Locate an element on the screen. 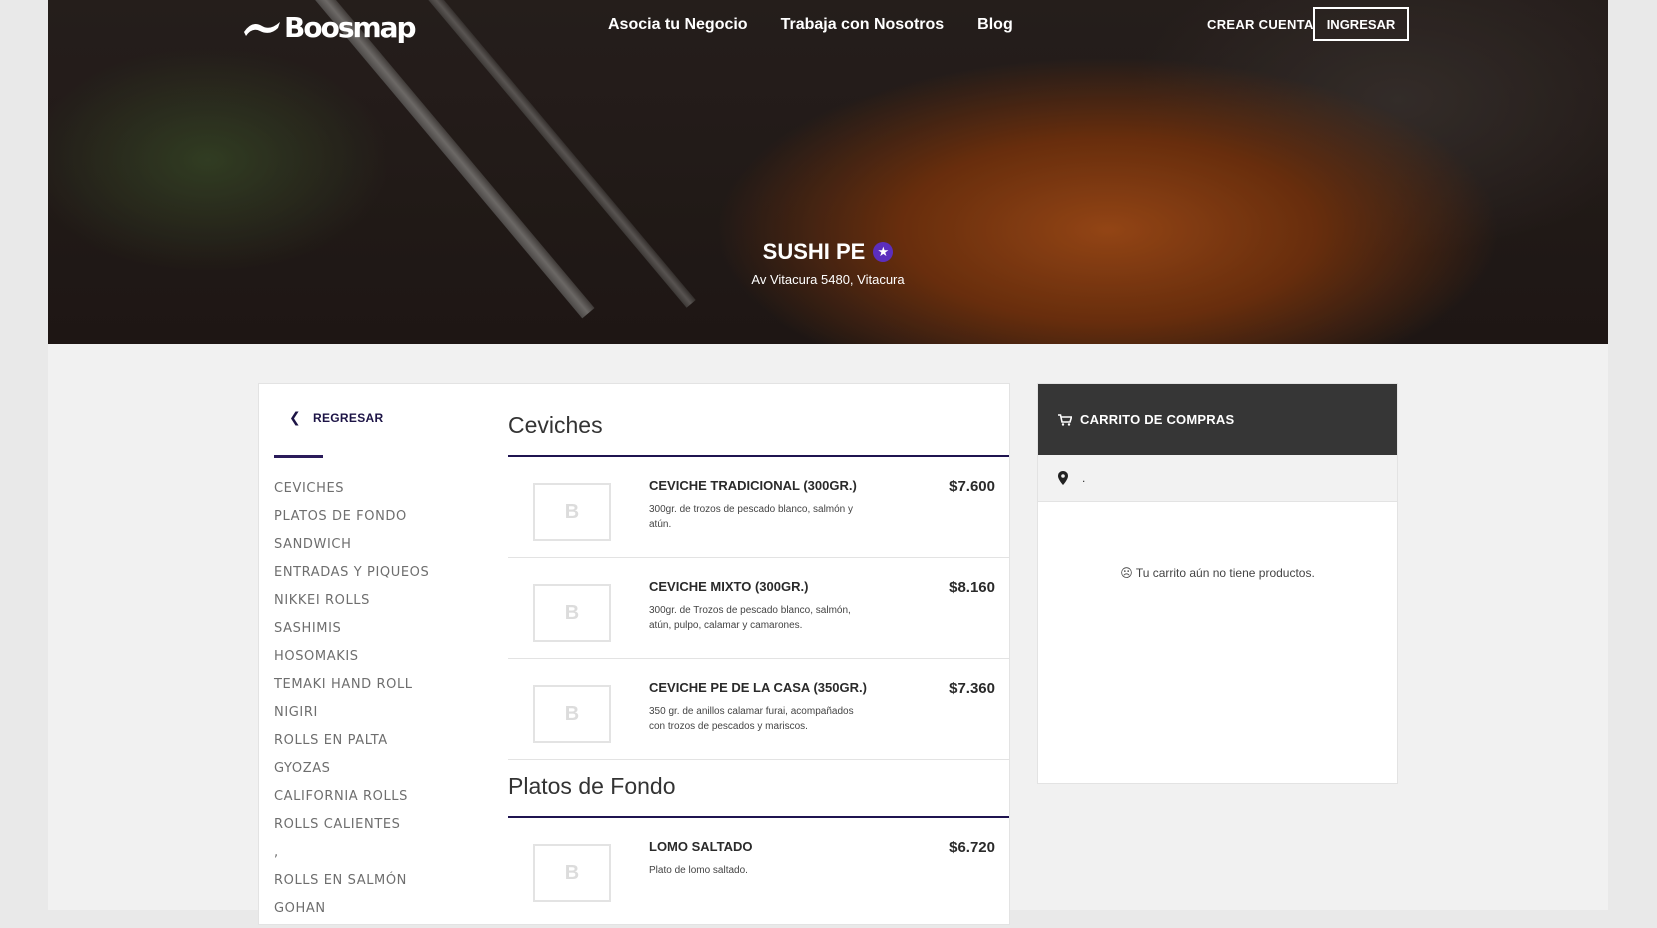 Image resolution: width=1657 pixels, height=928 pixels. item-price: $8.160 is located at coordinates (972, 587).